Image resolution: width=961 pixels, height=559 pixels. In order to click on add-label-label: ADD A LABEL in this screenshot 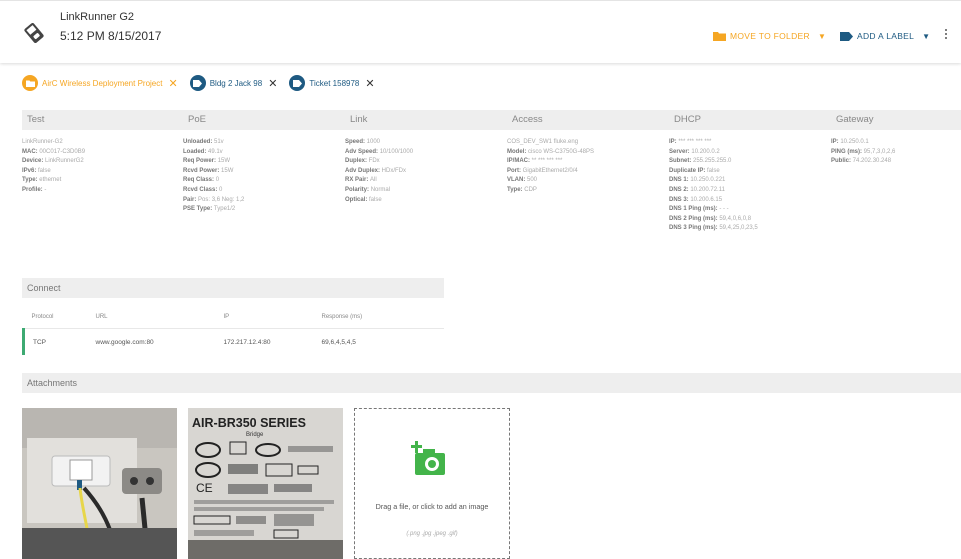, I will do `click(886, 36)`.